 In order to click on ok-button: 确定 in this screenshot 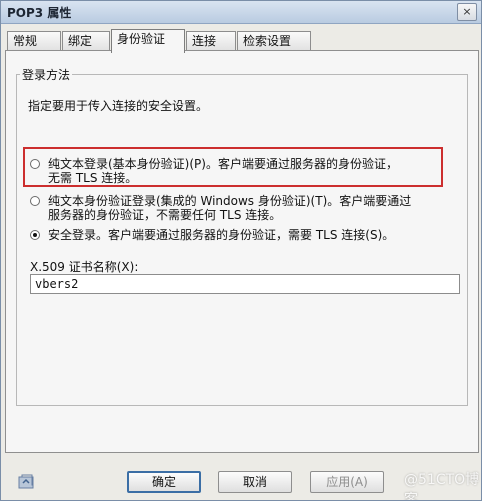, I will do `click(164, 482)`.